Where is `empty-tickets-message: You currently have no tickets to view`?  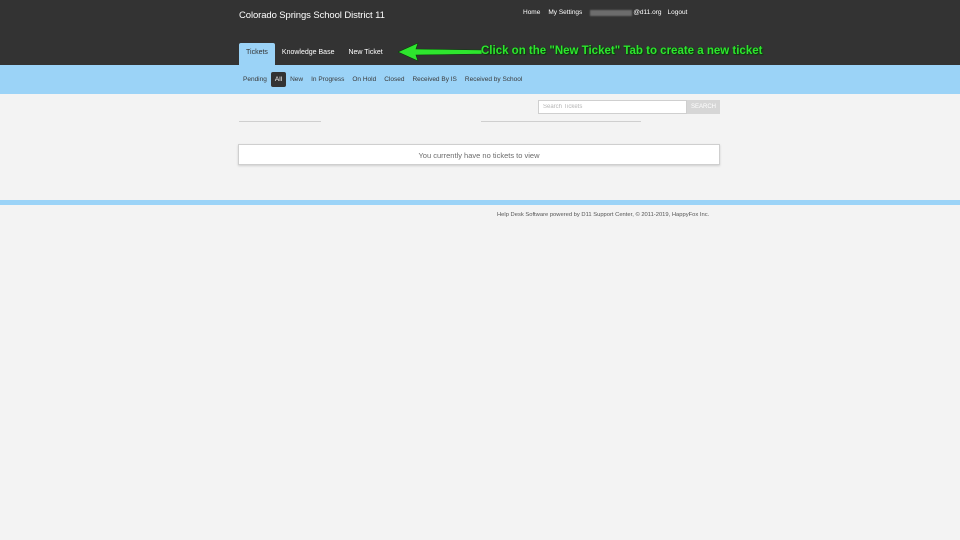
empty-tickets-message: You currently have no tickets to view is located at coordinates (479, 154).